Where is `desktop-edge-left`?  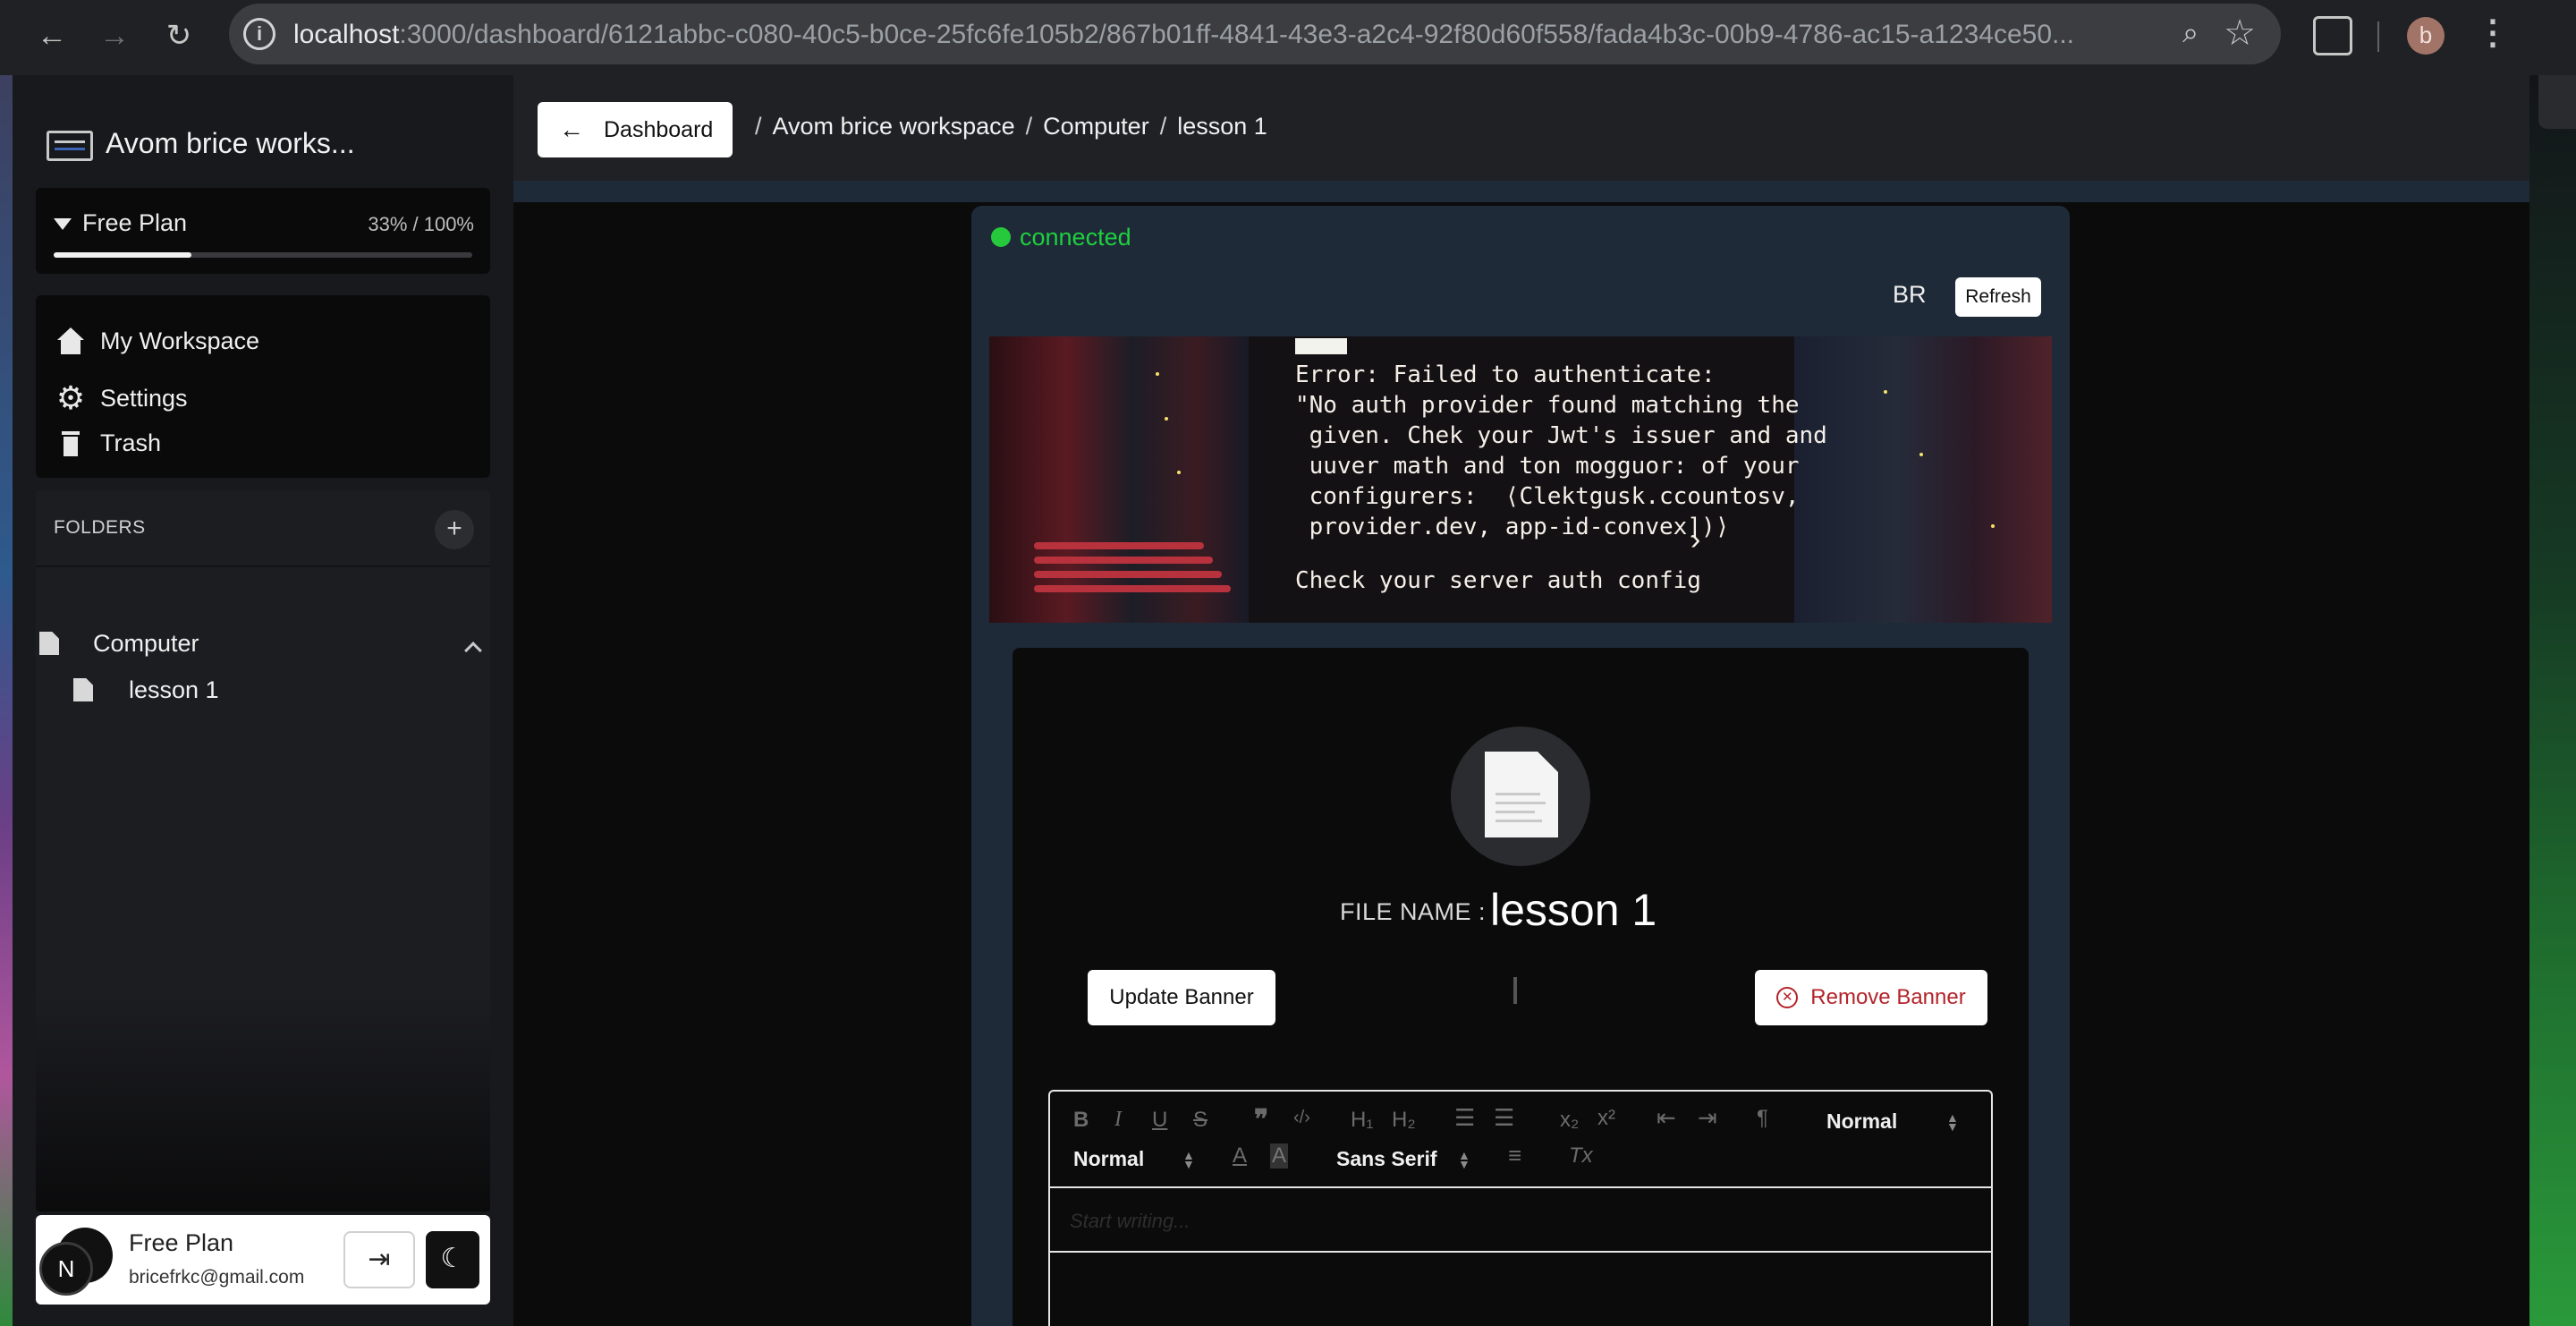
desktop-edge-left is located at coordinates (6, 700).